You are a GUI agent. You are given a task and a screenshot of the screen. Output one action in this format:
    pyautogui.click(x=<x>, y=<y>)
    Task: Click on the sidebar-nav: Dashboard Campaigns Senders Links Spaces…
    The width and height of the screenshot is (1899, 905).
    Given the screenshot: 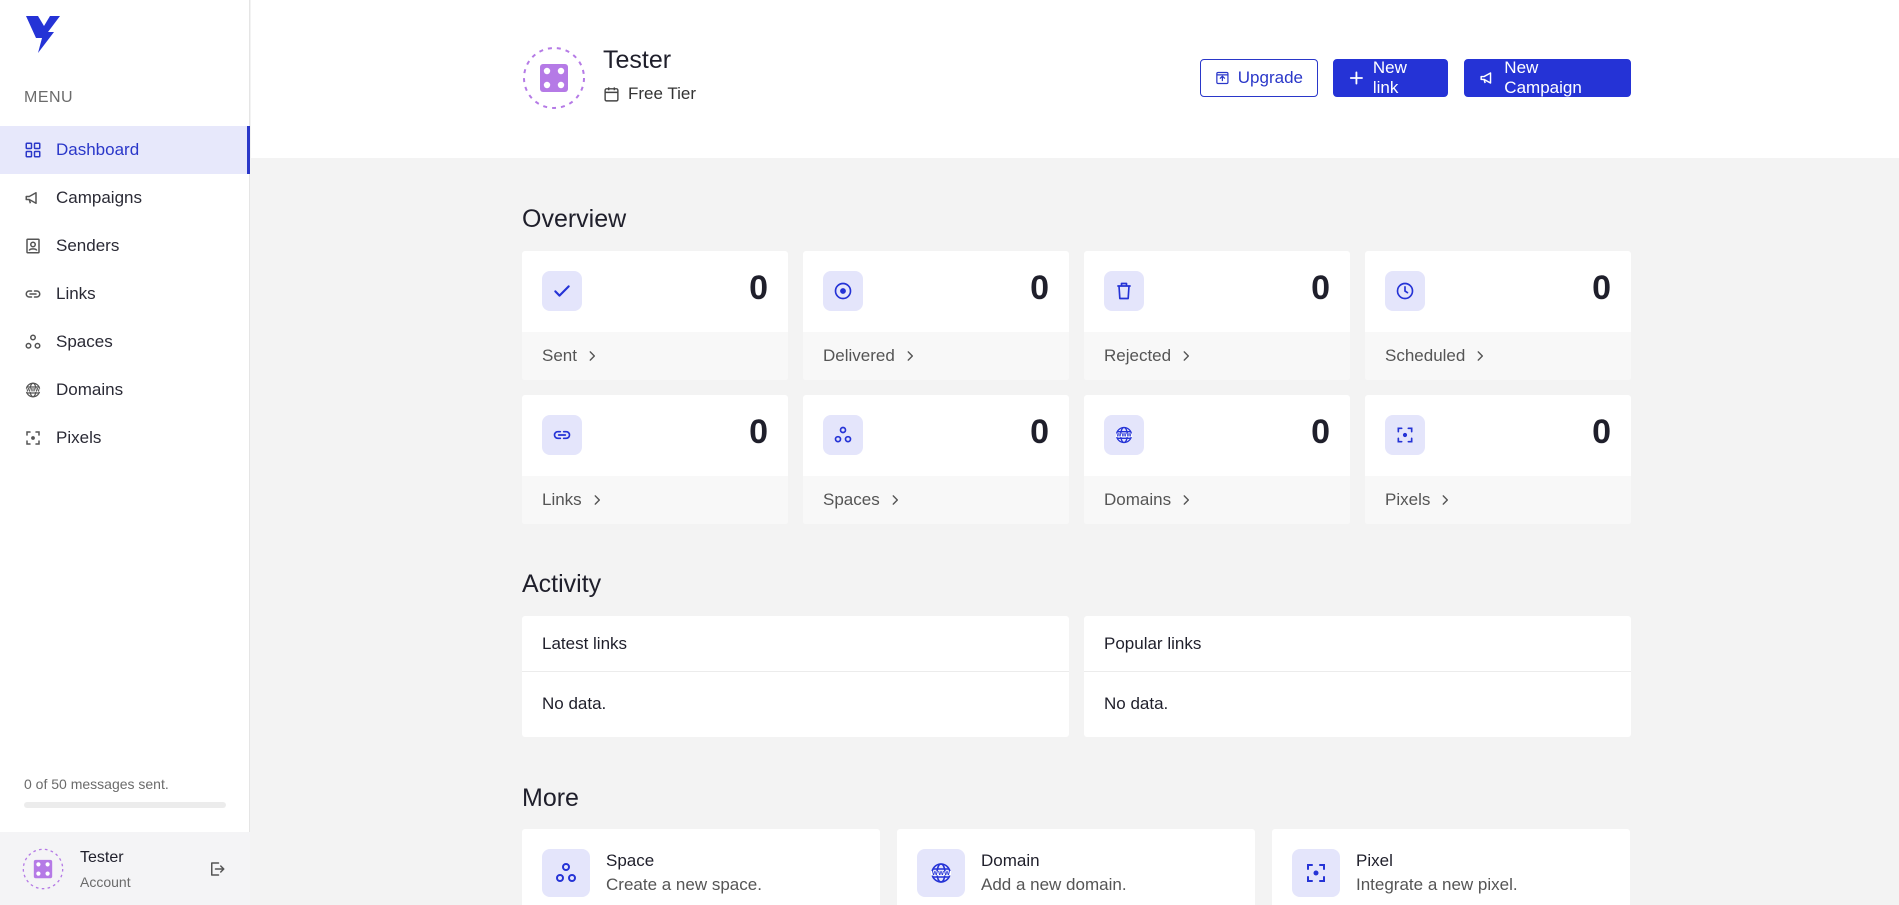 What is the action you would take?
    pyautogui.click(x=125, y=294)
    